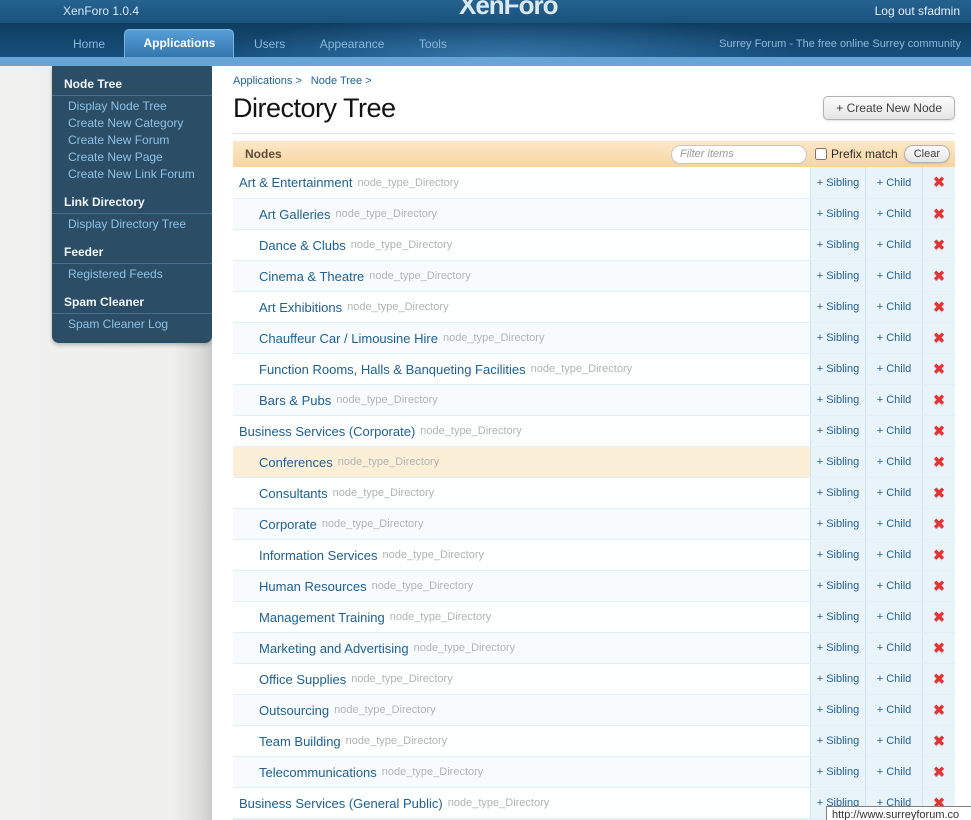 This screenshot has height=820, width=971. Describe the element at coordinates (739, 154) in the screenshot. I see `filter-input` at that location.